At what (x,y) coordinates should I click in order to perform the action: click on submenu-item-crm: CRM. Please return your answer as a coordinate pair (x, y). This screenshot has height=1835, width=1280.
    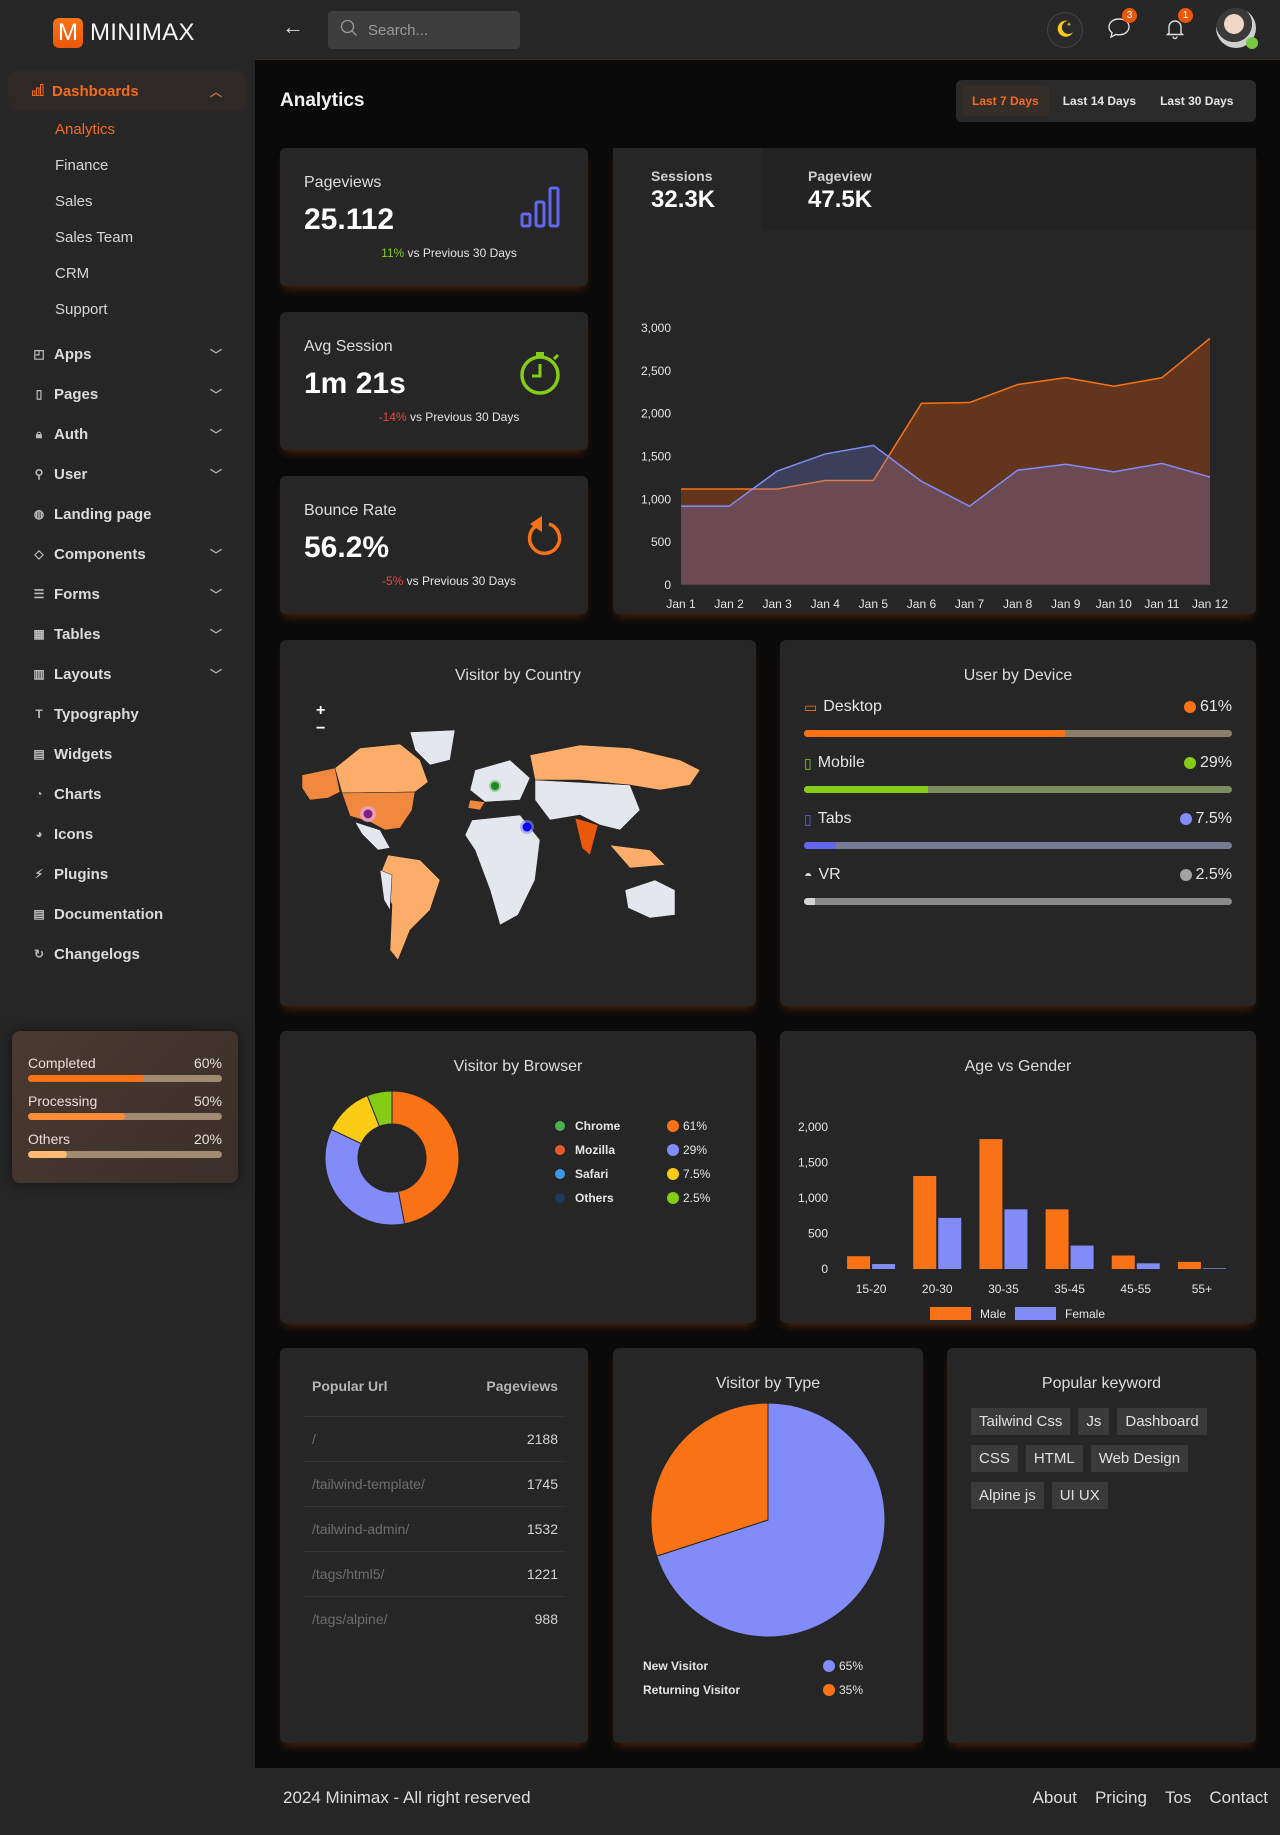
    Looking at the image, I should click on (72, 273).